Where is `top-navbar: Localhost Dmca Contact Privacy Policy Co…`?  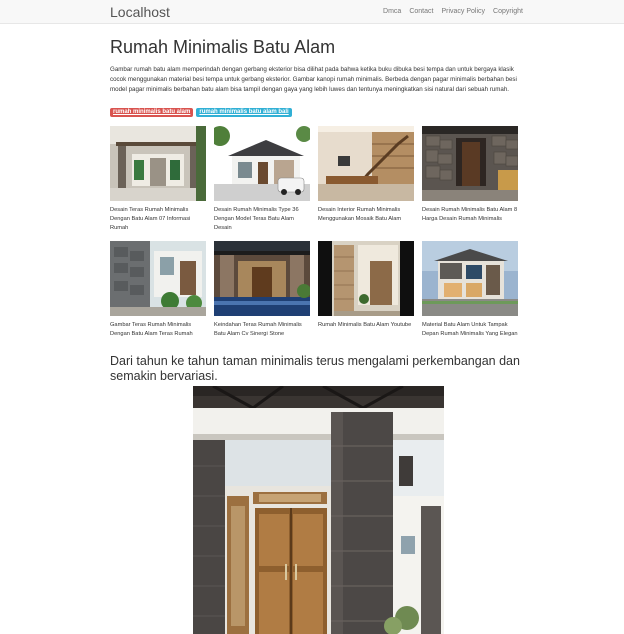 top-navbar: Localhost Dmca Contact Privacy Policy Co… is located at coordinates (312, 12).